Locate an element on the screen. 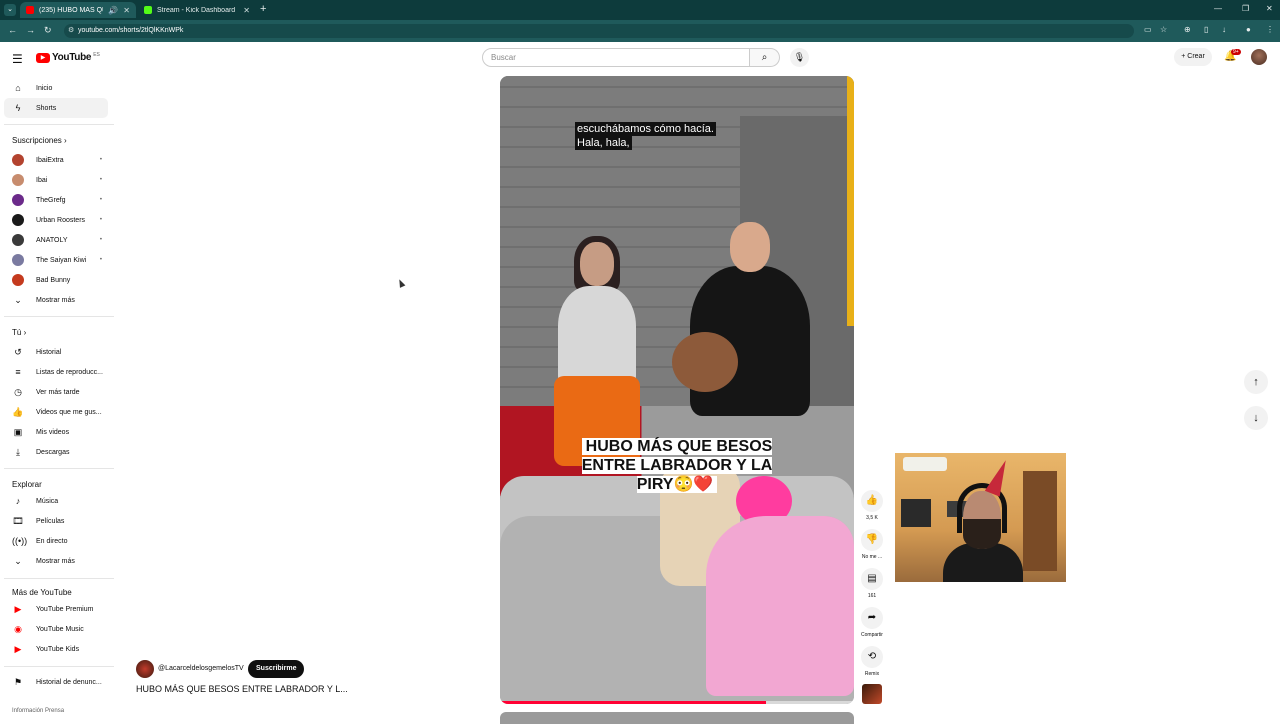 The image size is (1280, 724). youtube-music-icon: ◉ is located at coordinates (18, 628).